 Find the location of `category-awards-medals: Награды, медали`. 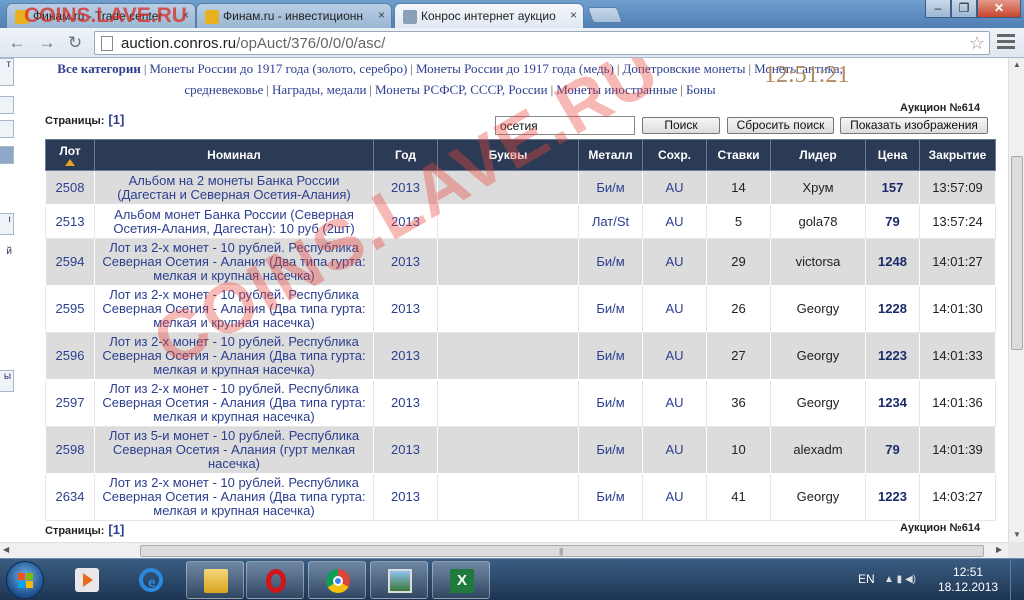

category-awards-medals: Награды, медали is located at coordinates (319, 89).